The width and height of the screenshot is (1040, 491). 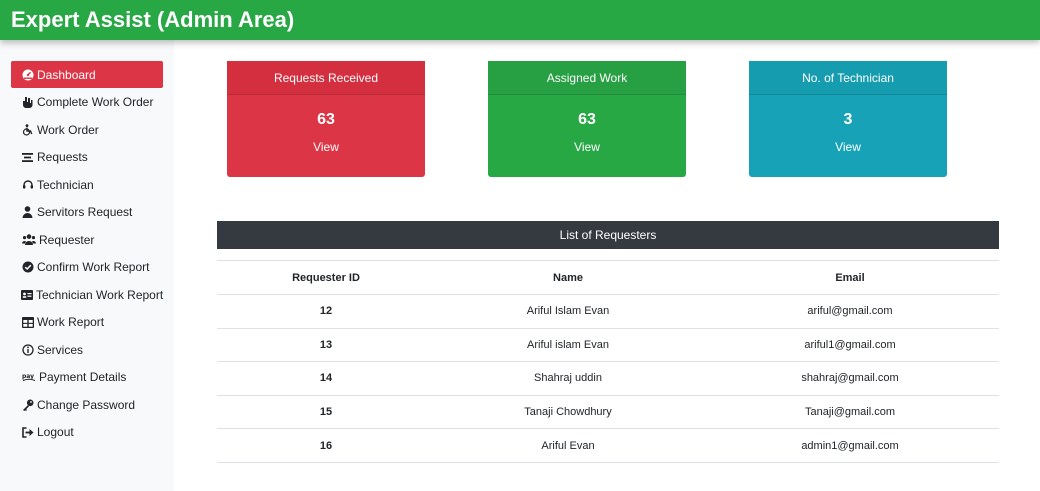 I want to click on headset-icon, so click(x=27, y=184).